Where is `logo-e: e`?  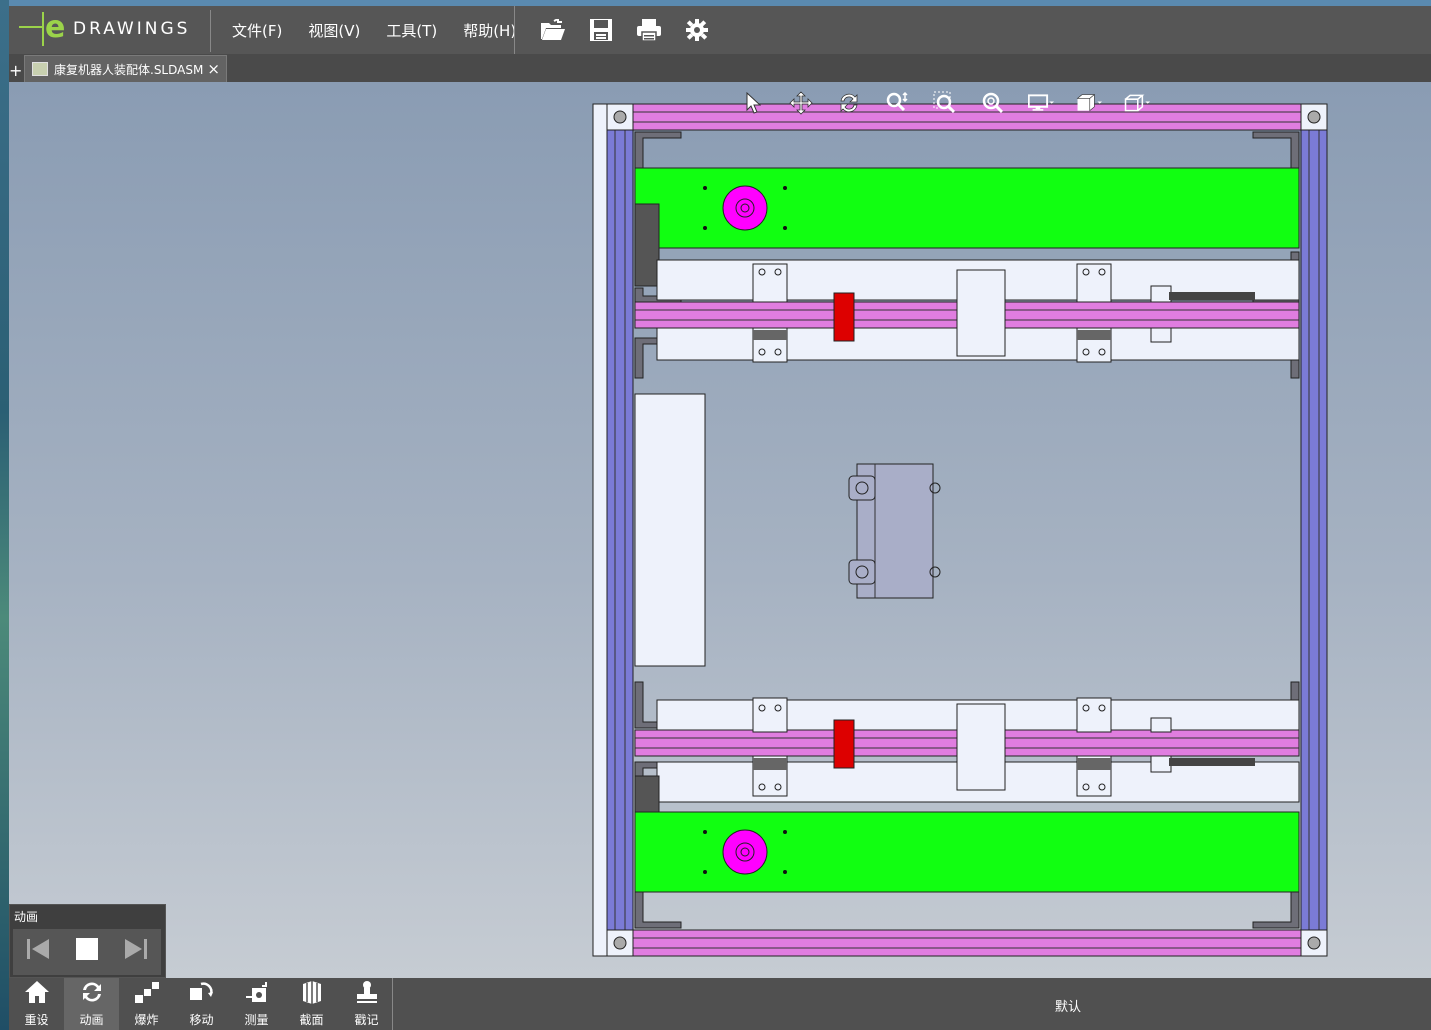 logo-e: e is located at coordinates (55, 27).